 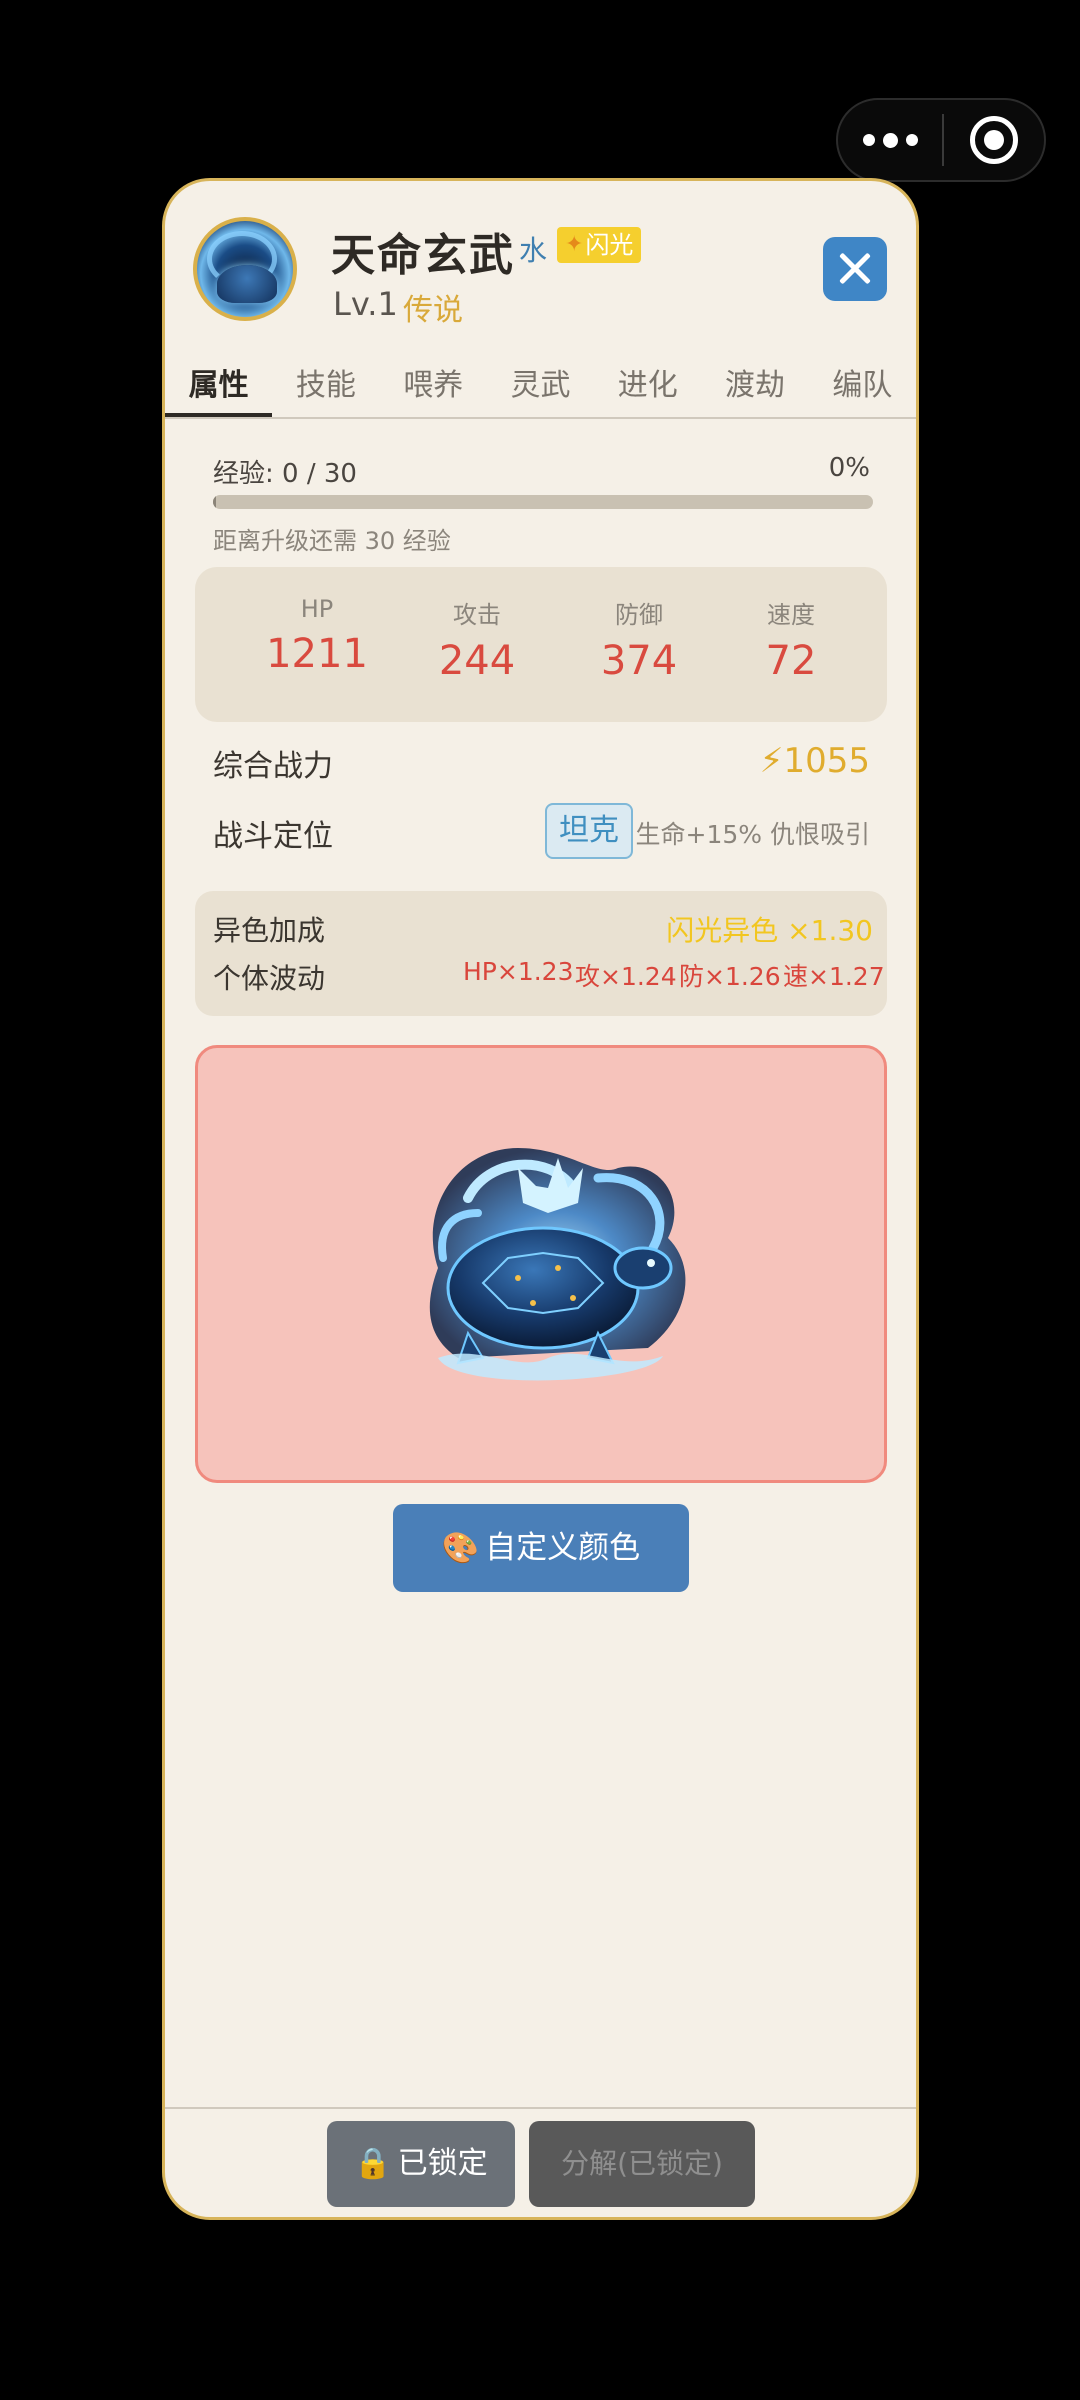 What do you see at coordinates (639, 661) in the screenshot?
I see `stat-value: 374` at bounding box center [639, 661].